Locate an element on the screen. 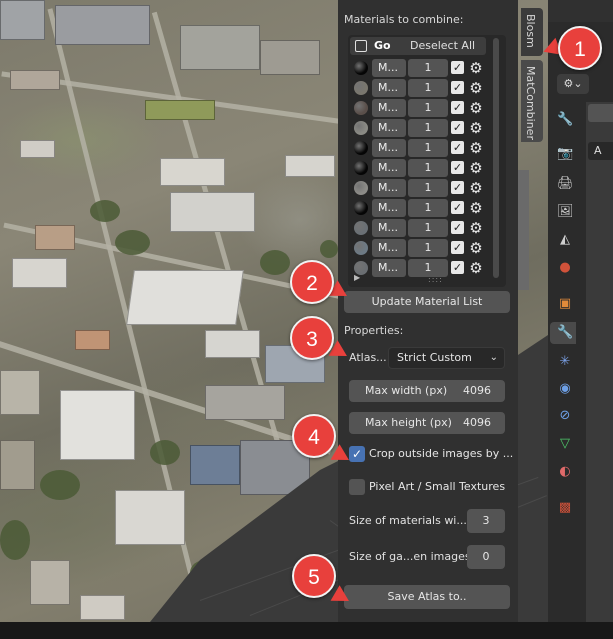  max-height-field: Max height (px) 4096 is located at coordinates (427, 423).